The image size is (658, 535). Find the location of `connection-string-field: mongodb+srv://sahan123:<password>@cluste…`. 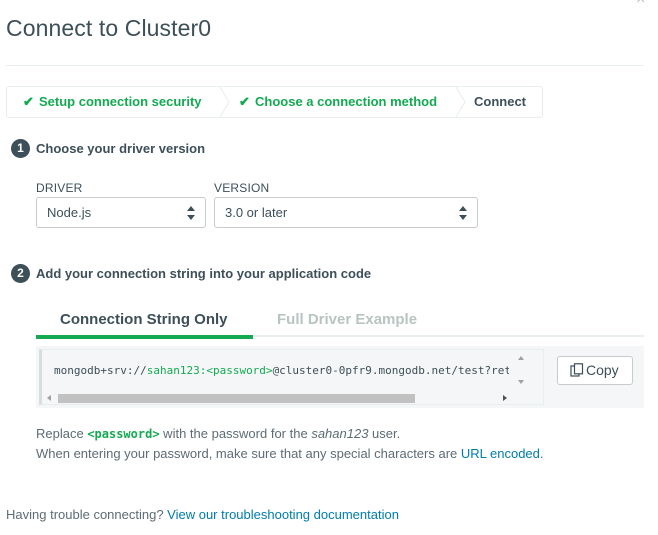

connection-string-field: mongodb+srv://sahan123:<password>@cluste… is located at coordinates (291, 377).